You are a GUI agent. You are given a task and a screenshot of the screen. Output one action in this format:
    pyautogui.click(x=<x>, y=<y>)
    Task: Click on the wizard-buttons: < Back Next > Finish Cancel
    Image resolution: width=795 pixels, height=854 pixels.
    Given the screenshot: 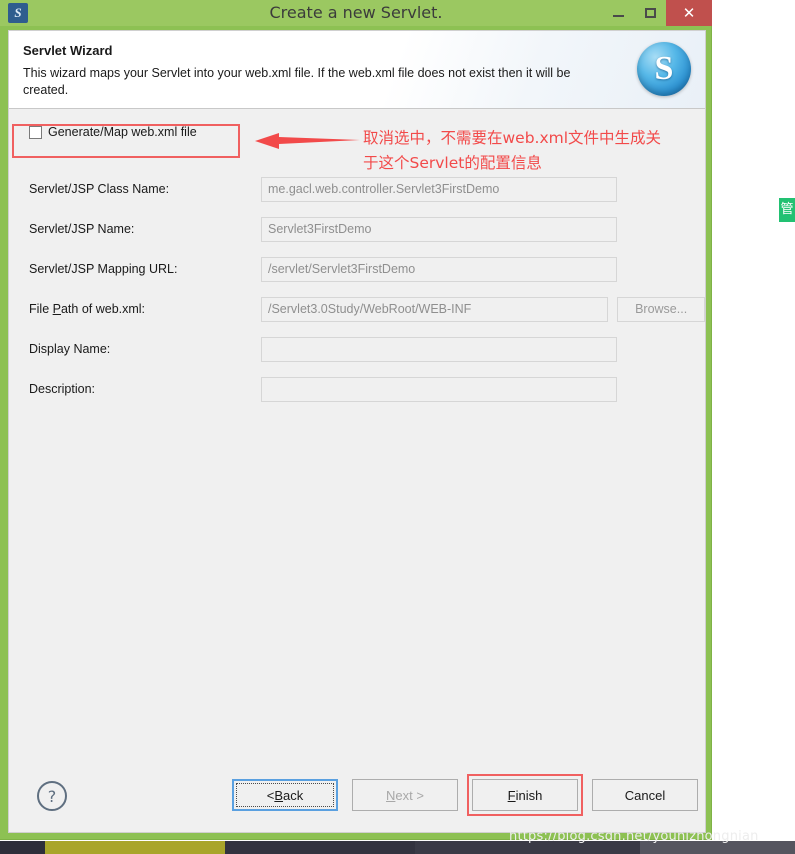 What is the action you would take?
    pyautogui.click(x=472, y=795)
    